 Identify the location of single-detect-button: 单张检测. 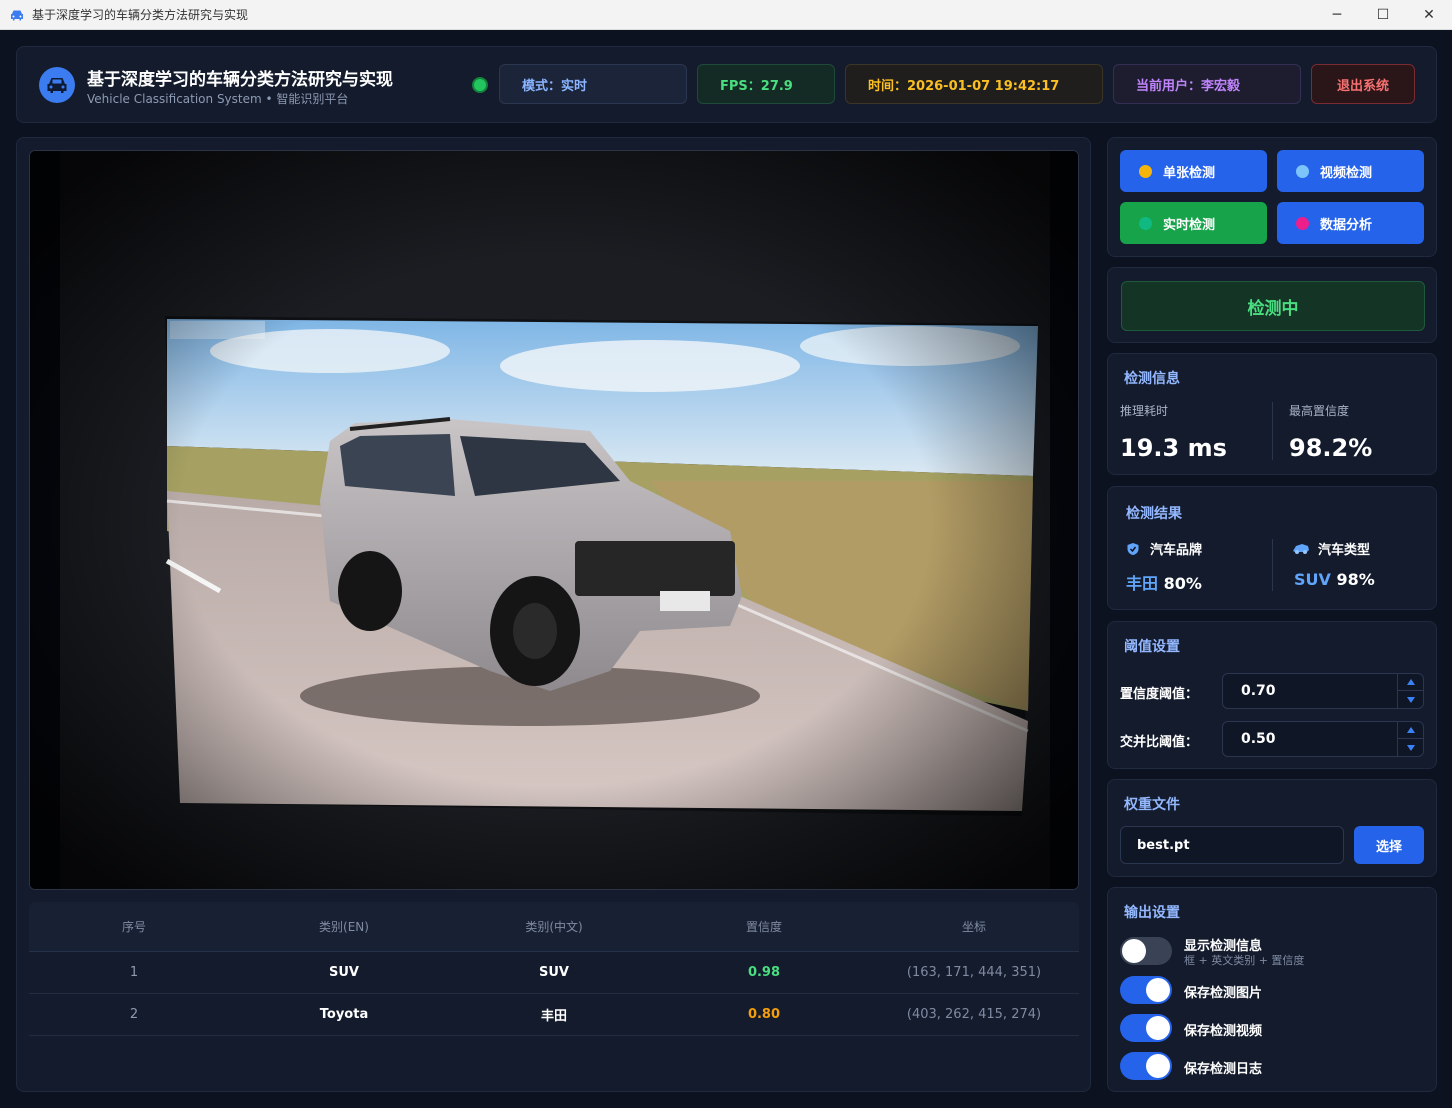
(1193, 171).